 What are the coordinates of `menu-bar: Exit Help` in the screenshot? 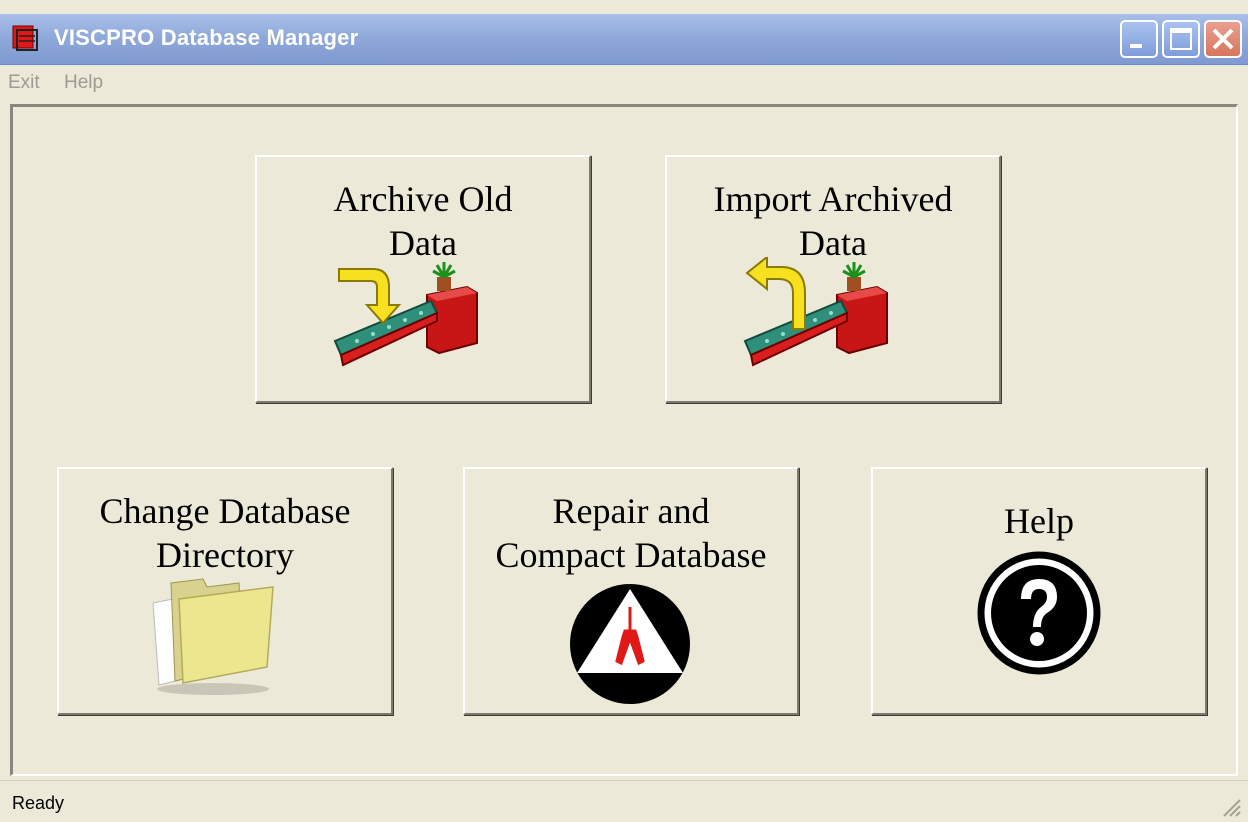 It's located at (624, 83).